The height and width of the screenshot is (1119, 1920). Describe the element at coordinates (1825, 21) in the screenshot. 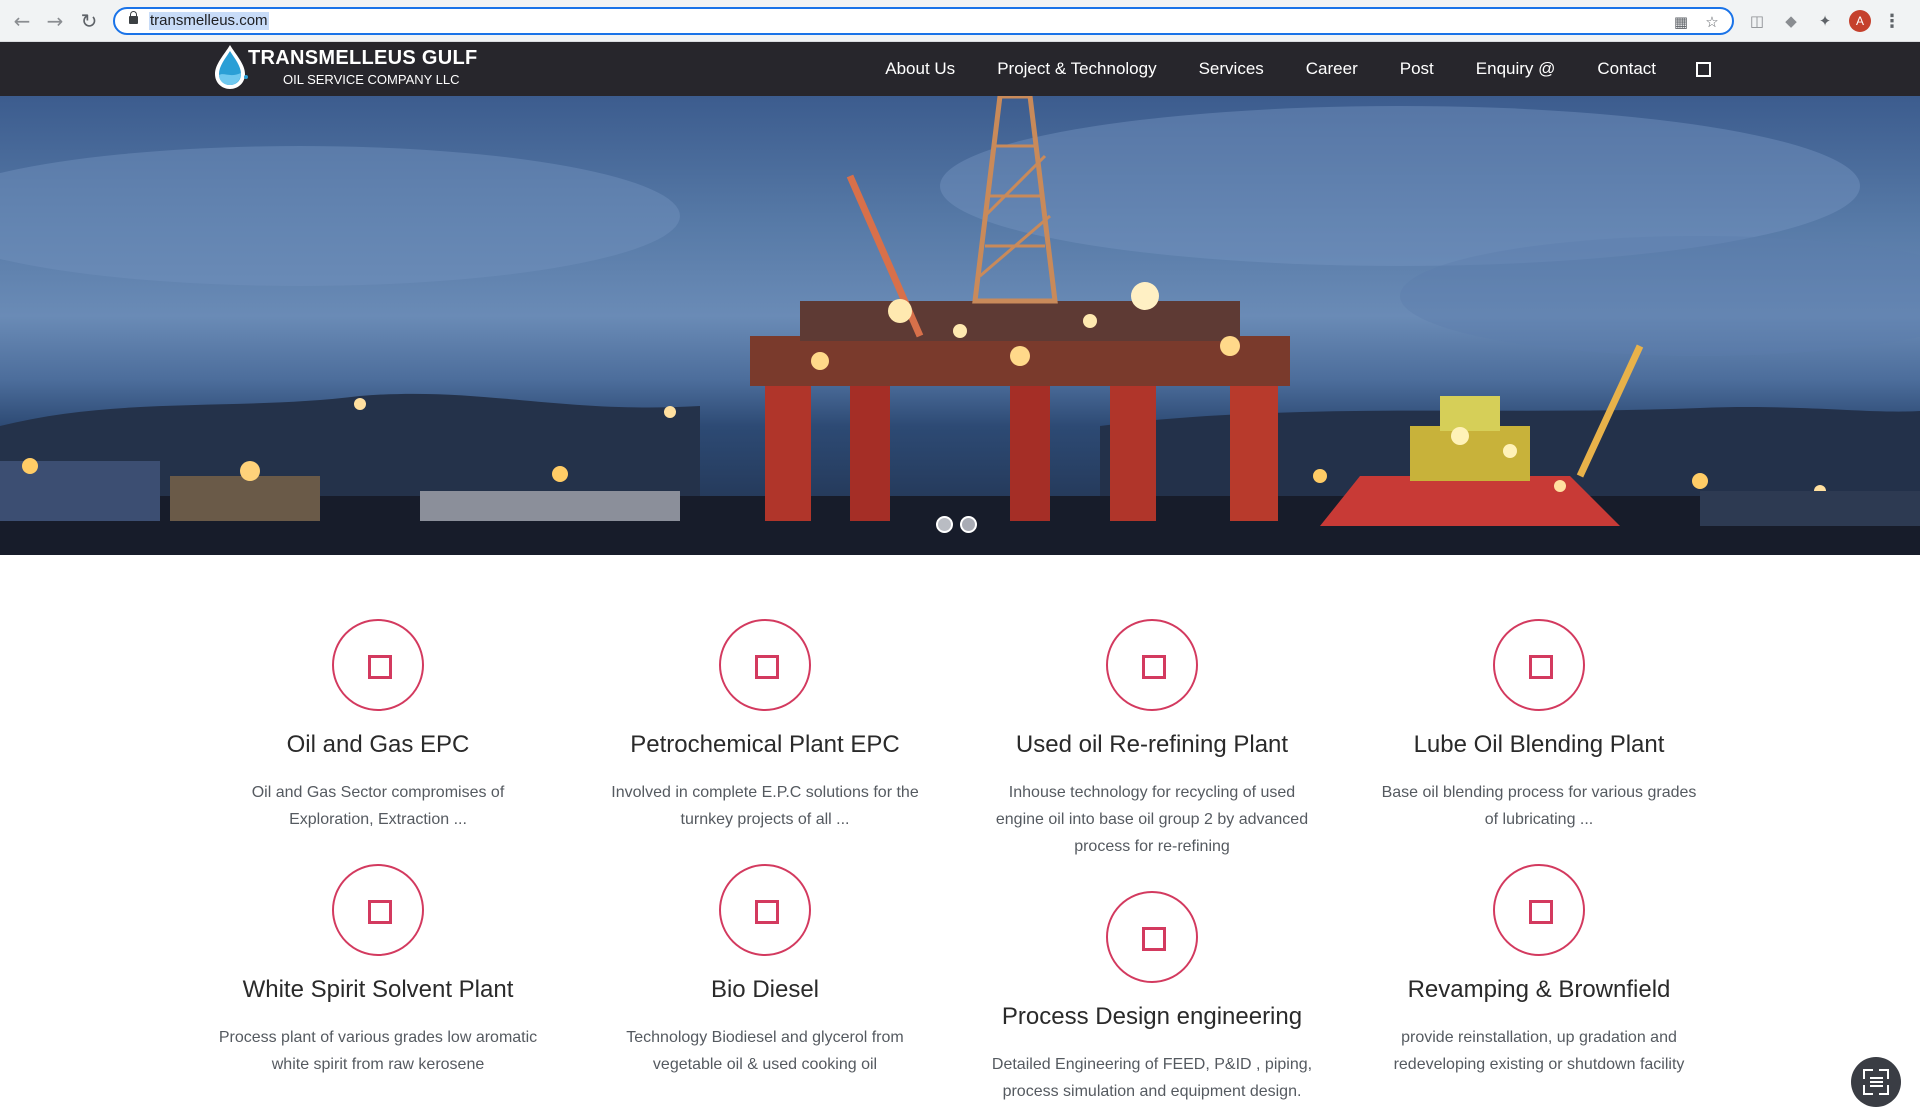

I see `puzzle-extensions-icon: ✦` at that location.